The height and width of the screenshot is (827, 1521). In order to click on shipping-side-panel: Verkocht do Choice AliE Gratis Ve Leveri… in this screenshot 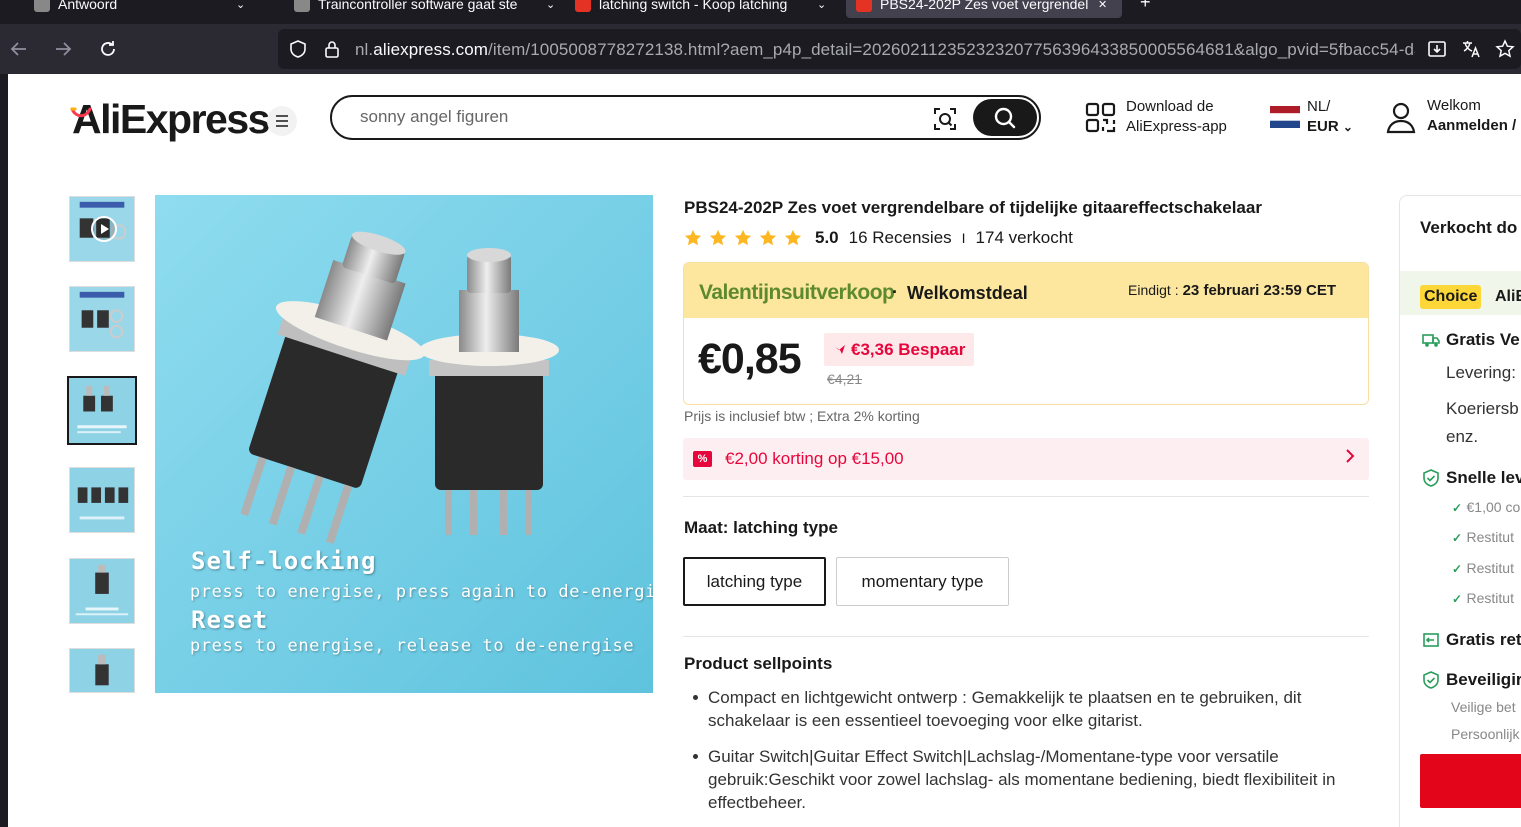, I will do `click(1460, 511)`.